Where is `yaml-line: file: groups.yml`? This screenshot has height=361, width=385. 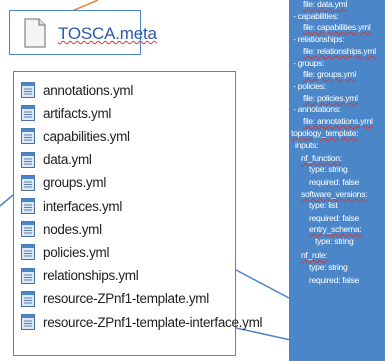
yaml-line: file: groups.yml is located at coordinates (329, 74).